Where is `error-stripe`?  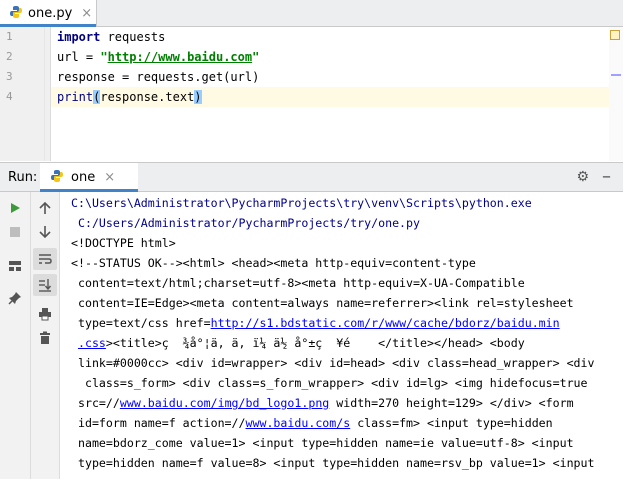 error-stripe is located at coordinates (616, 94).